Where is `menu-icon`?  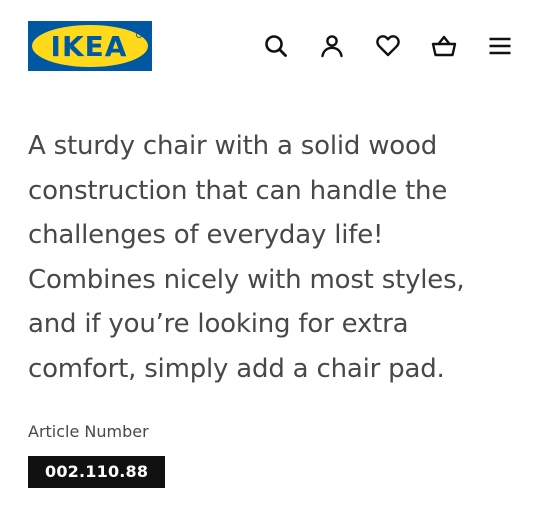
menu-icon is located at coordinates (500, 46).